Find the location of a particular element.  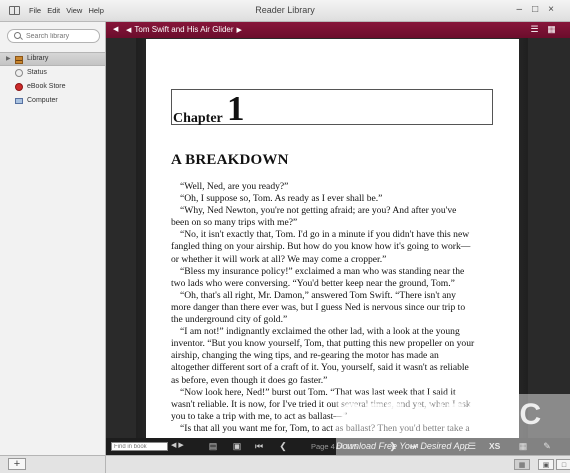

list-view-icon: ▦ is located at coordinates (522, 464).